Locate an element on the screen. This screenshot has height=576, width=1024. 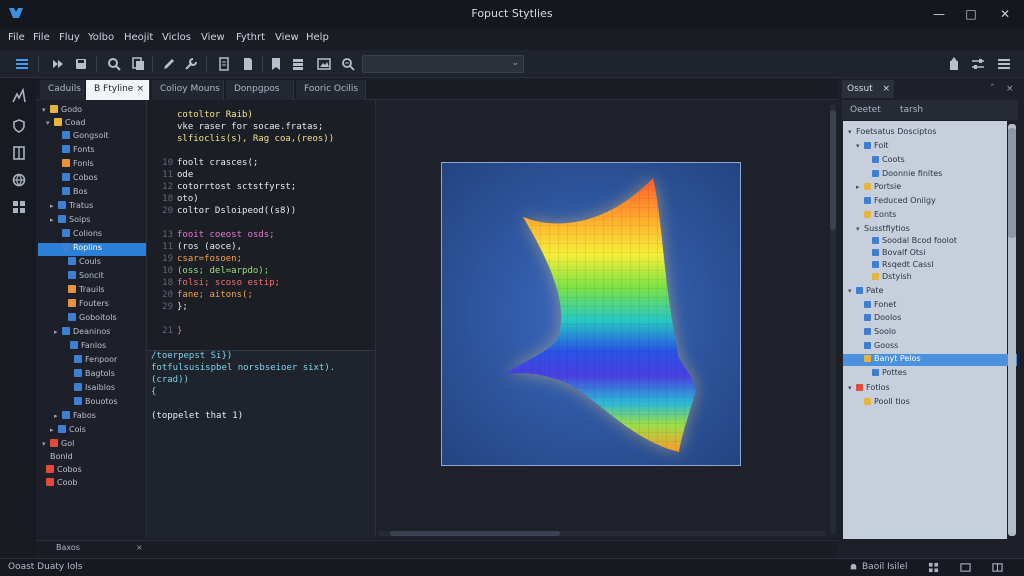
bookmark-icon is located at coordinates (276, 64).